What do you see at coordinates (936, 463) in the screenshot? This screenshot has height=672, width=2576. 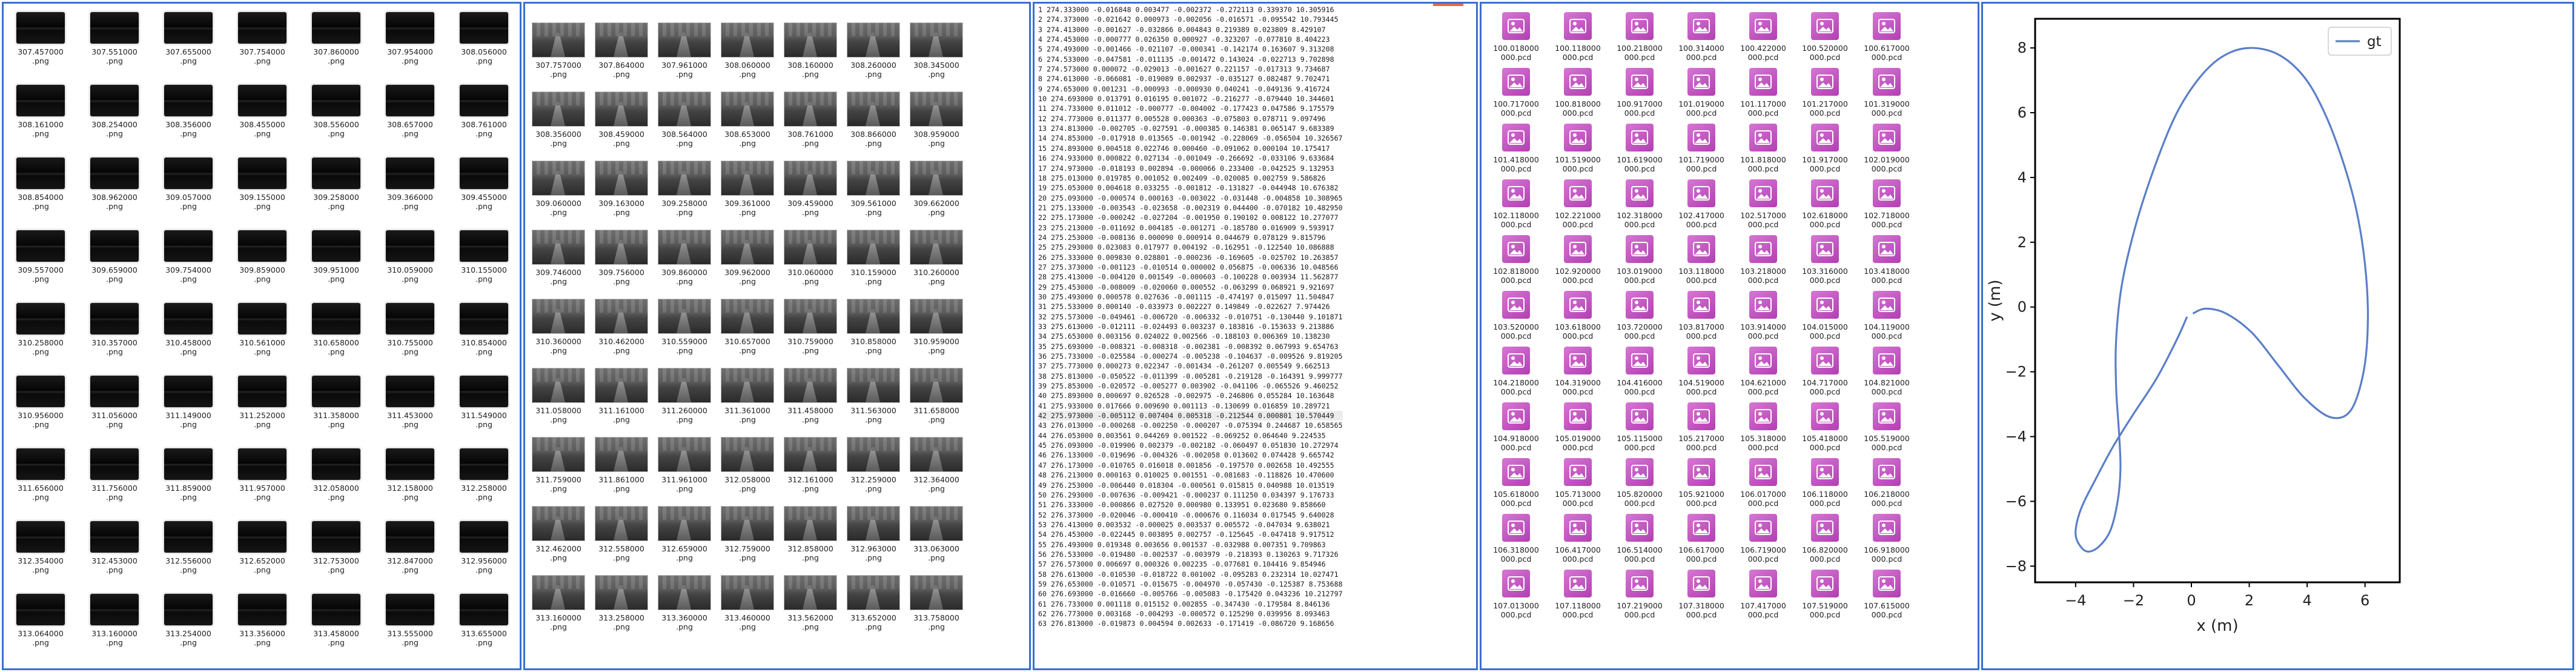 I see `file-item: 312.364000 .png` at bounding box center [936, 463].